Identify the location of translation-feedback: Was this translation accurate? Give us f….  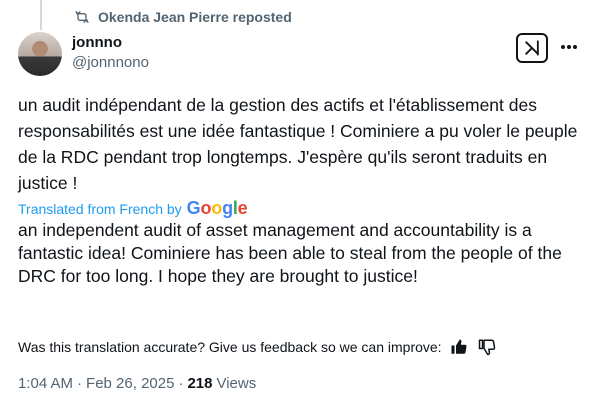
(258, 347).